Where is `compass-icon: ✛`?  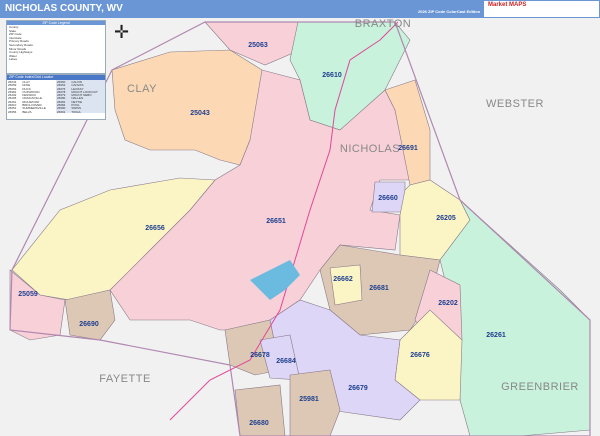 compass-icon: ✛ is located at coordinates (122, 32).